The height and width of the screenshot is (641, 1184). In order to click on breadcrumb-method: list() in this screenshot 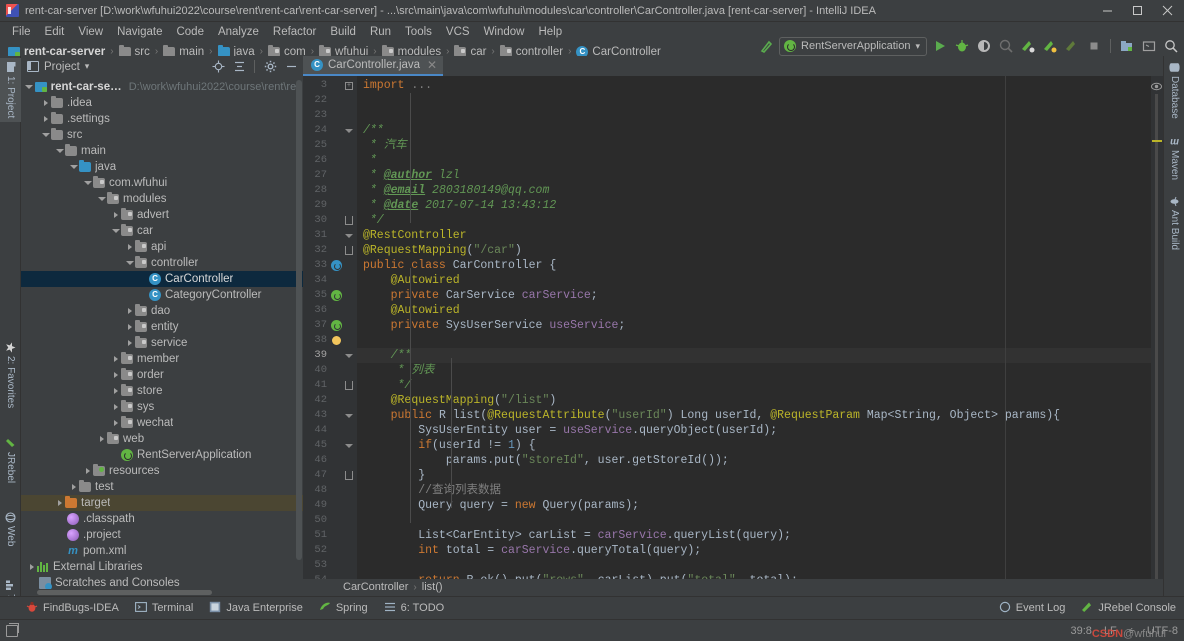, I will do `click(432, 587)`.